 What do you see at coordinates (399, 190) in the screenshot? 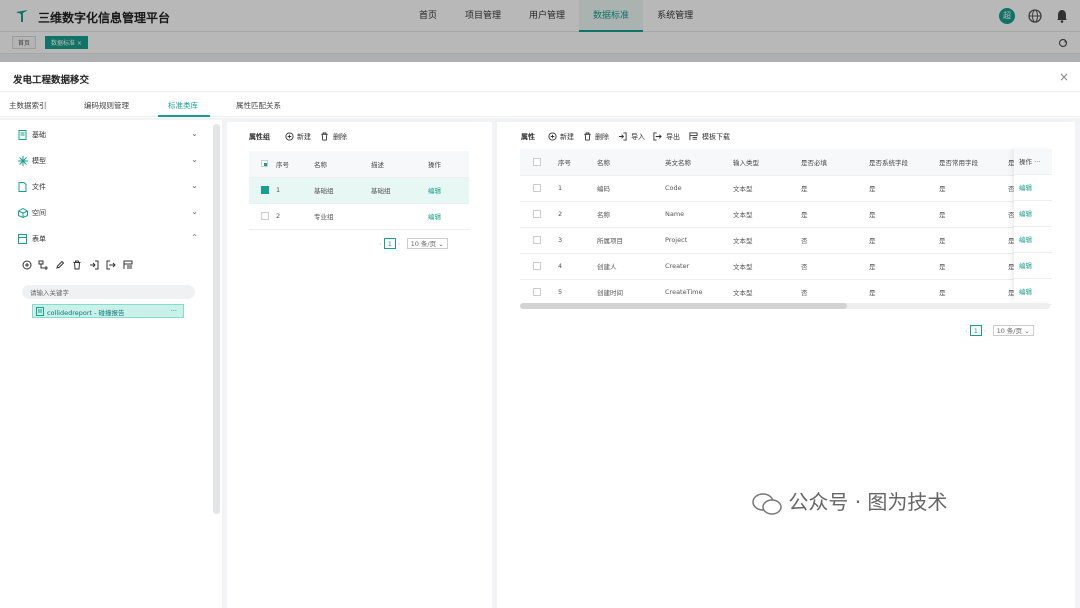
I see `cell-desc: 基础组` at bounding box center [399, 190].